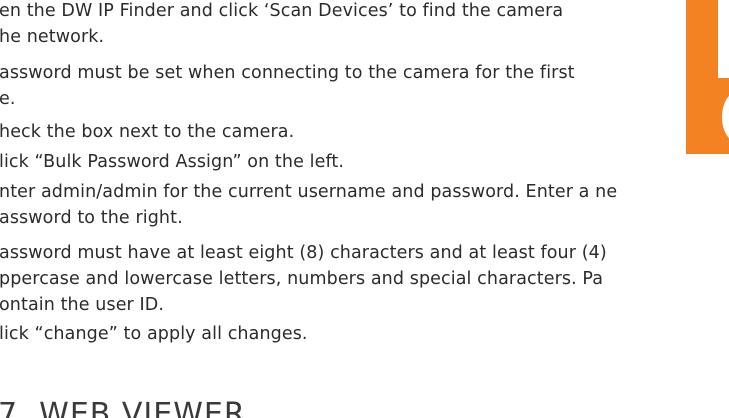  I want to click on instruction-line-8: assword to the right., so click(91, 218).